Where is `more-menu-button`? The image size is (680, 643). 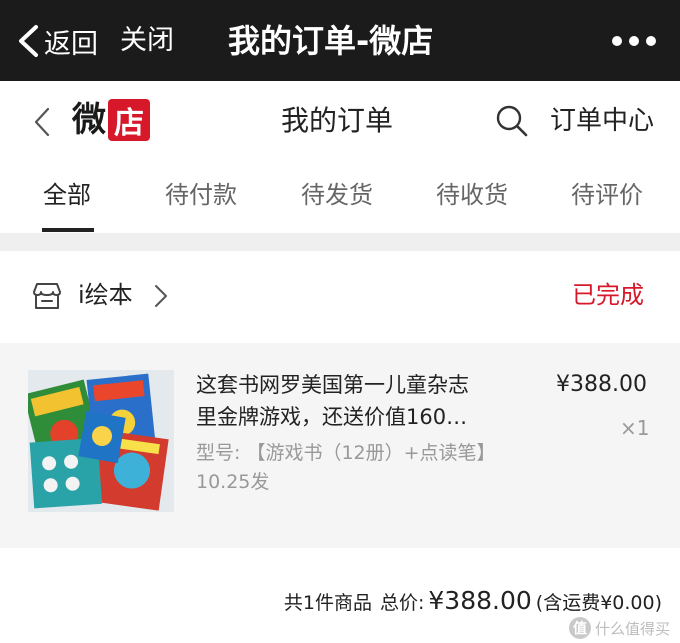
more-menu-button is located at coordinates (634, 41).